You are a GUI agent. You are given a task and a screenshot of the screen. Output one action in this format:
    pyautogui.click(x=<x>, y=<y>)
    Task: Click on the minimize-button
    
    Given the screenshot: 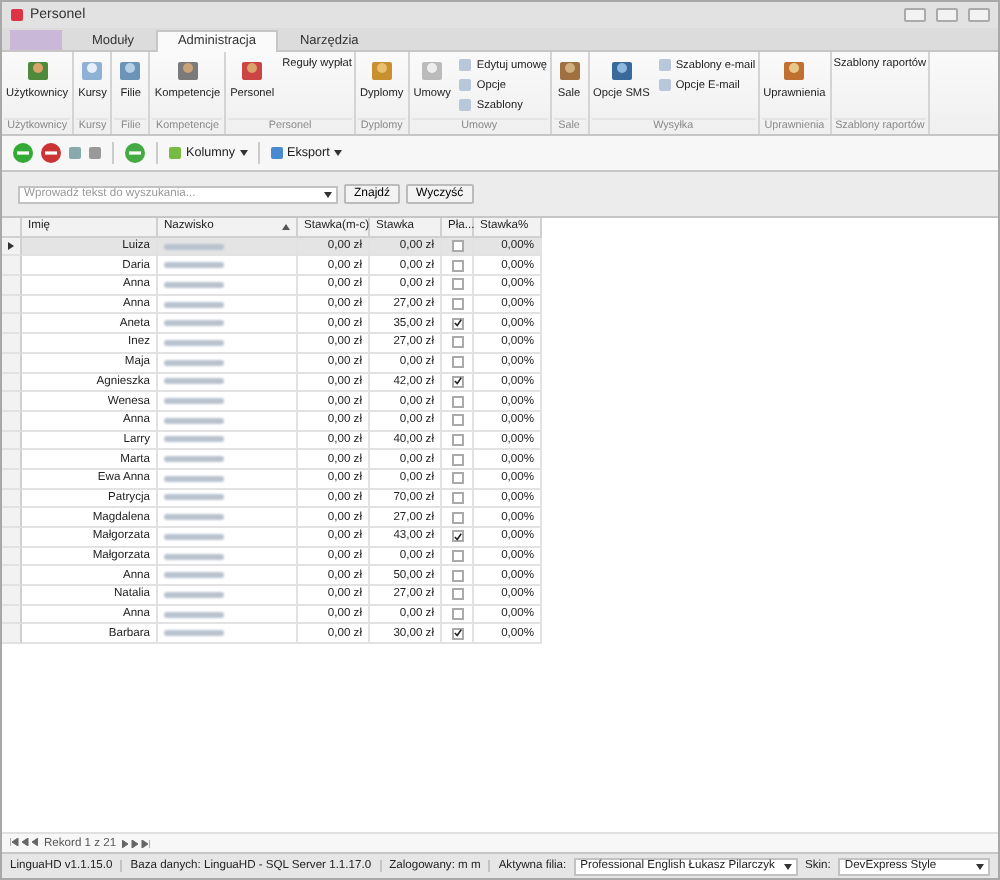 What is the action you would take?
    pyautogui.click(x=915, y=15)
    